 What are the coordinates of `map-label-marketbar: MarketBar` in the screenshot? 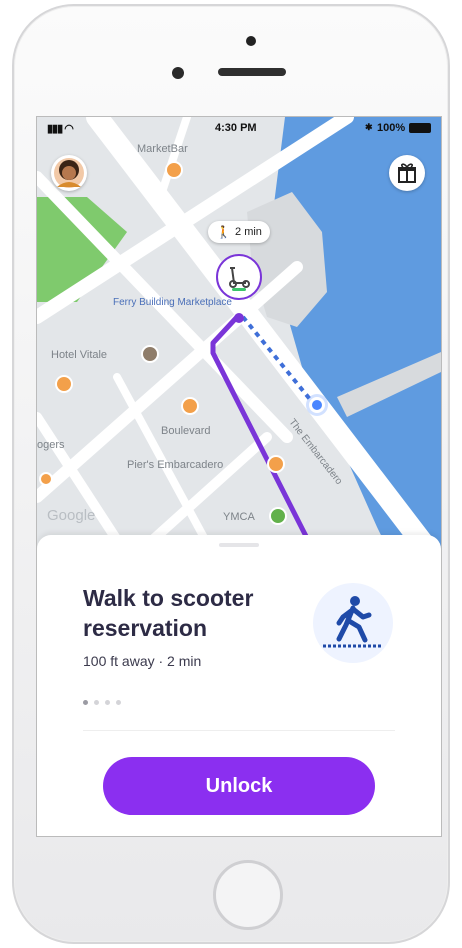 It's located at (162, 149).